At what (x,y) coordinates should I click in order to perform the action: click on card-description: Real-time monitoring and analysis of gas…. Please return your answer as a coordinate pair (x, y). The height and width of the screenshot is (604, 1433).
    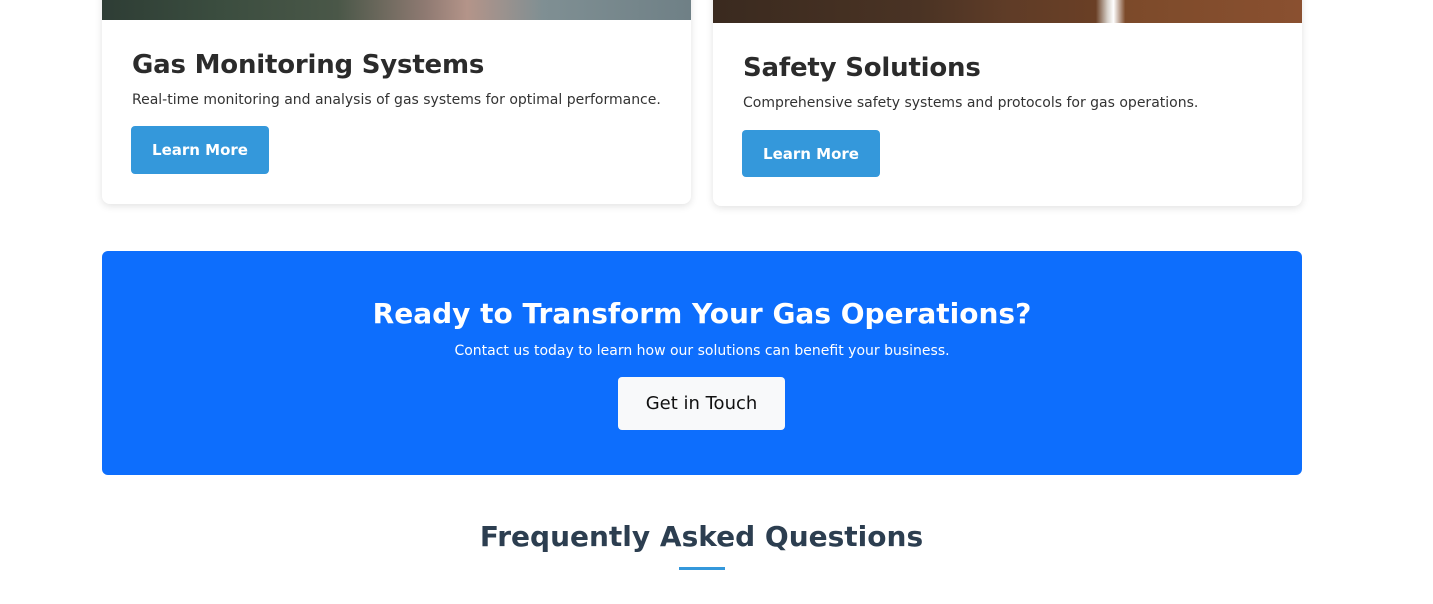
    Looking at the image, I should click on (396, 100).